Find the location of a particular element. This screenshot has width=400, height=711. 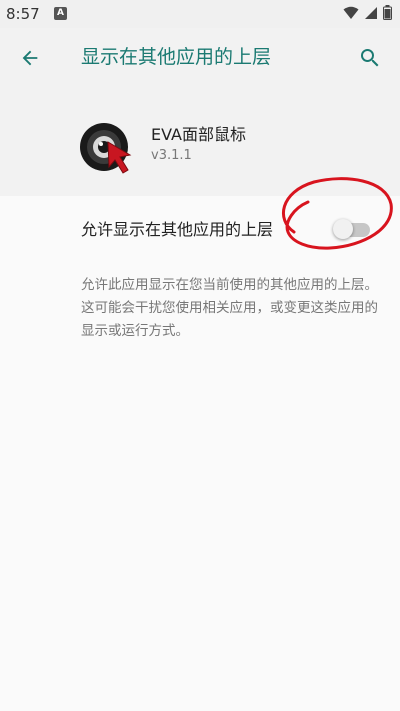

search-button is located at coordinates (370, 58).